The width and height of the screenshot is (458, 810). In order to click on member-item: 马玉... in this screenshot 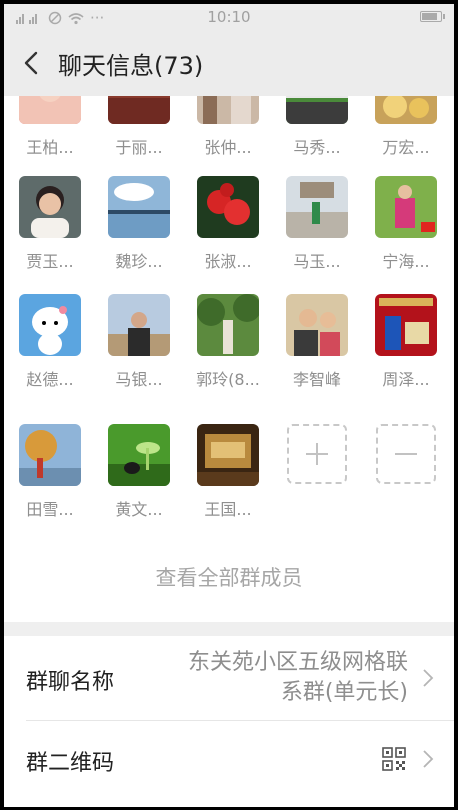, I will do `click(317, 224)`.